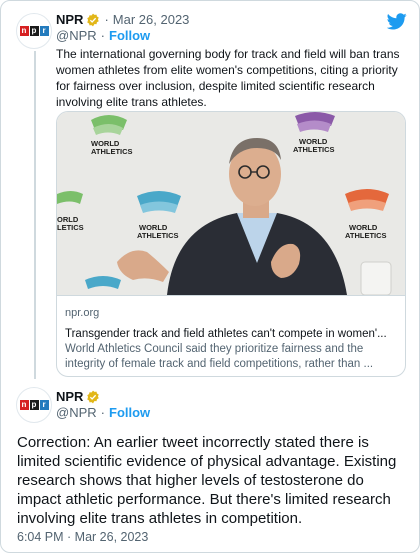  I want to click on coffee-cup, so click(376, 278).